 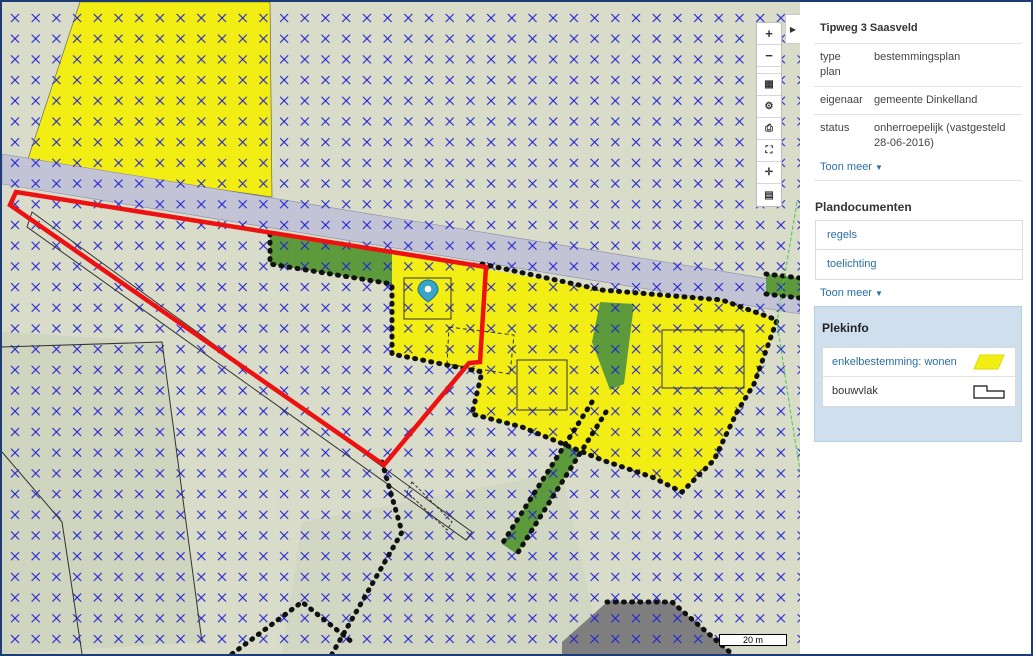 I want to click on scale-bar: 20 m, so click(x=753, y=640).